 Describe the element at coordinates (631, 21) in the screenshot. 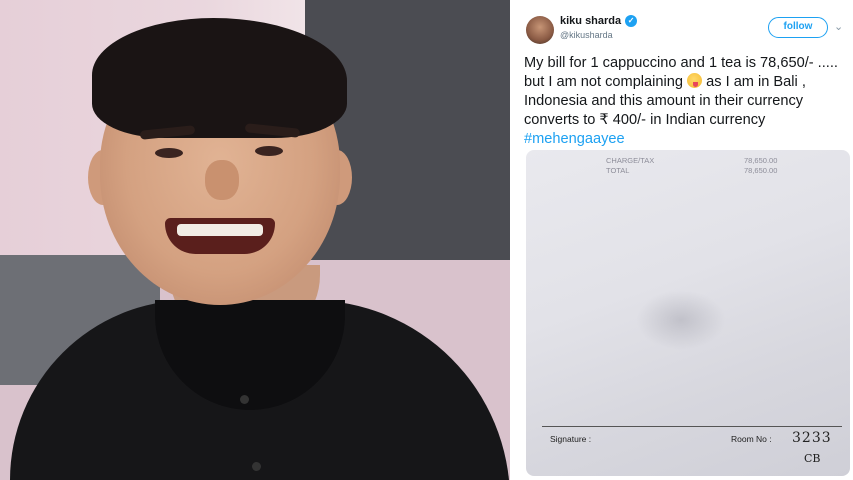

I see `verified-badge-icon: ✓` at that location.